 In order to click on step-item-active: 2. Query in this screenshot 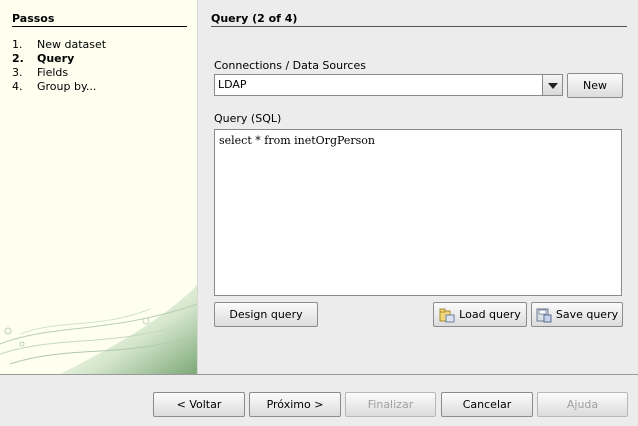, I will do `click(59, 59)`.